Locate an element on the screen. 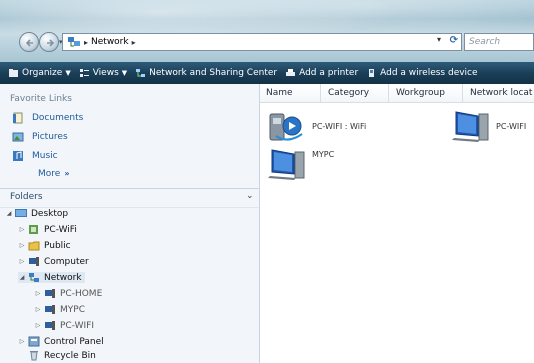  tree-item-computer: ▷ Computer is located at coordinates (53, 261).